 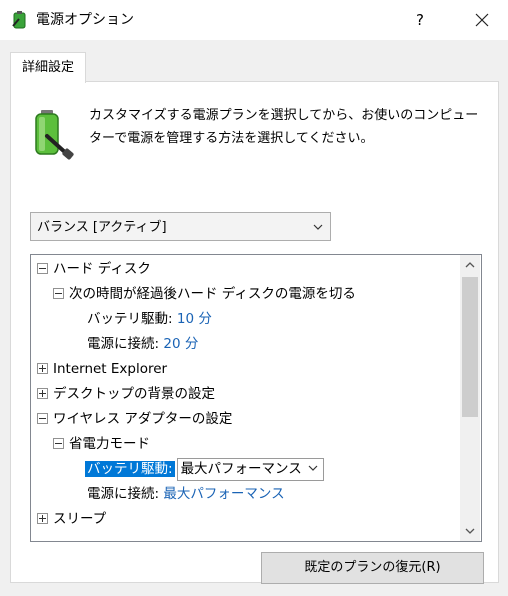 What do you see at coordinates (130, 319) in the screenshot?
I see `setting-label: バッテリ駆動:` at bounding box center [130, 319].